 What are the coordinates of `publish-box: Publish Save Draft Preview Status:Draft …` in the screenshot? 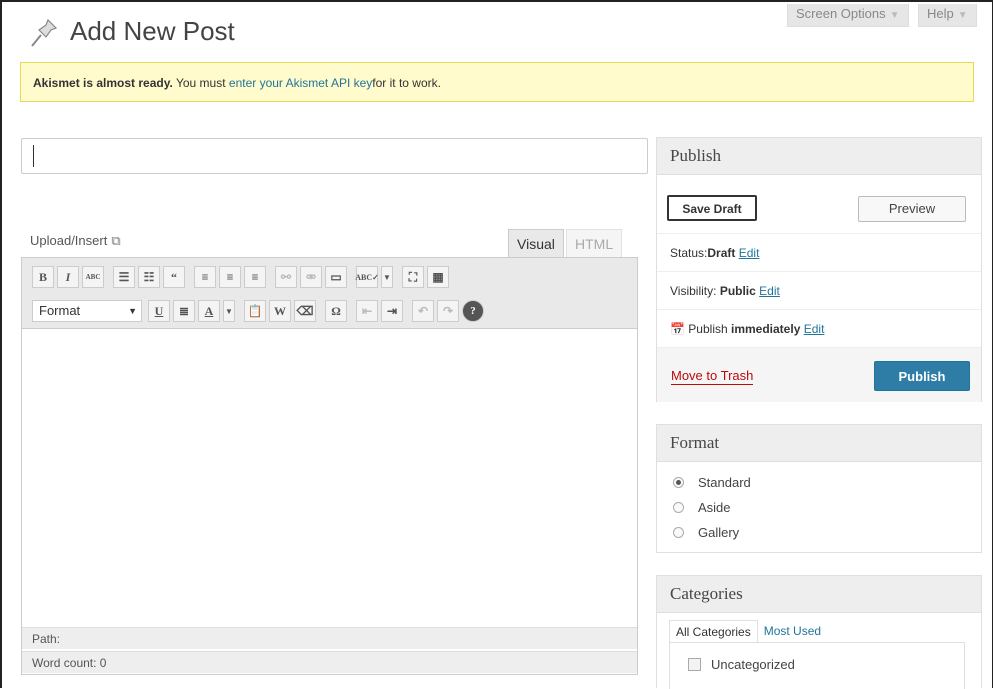 It's located at (819, 269).